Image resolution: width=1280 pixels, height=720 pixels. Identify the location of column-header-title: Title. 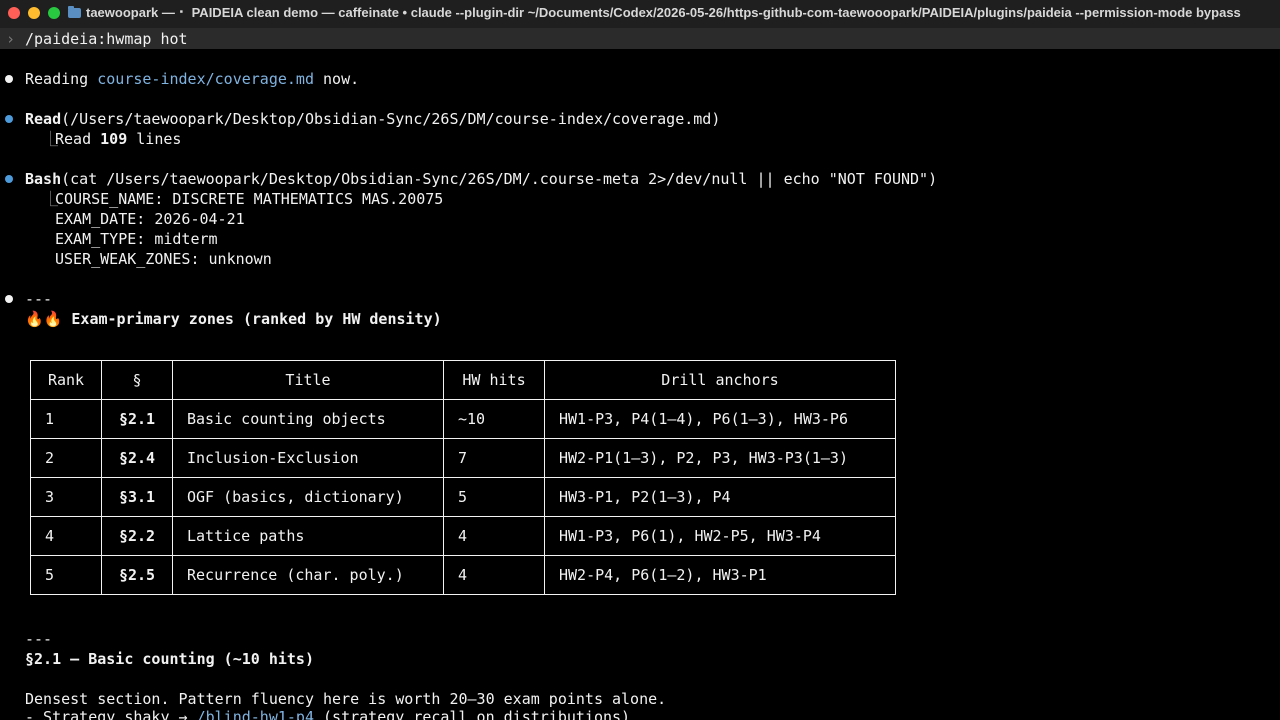
(308, 380).